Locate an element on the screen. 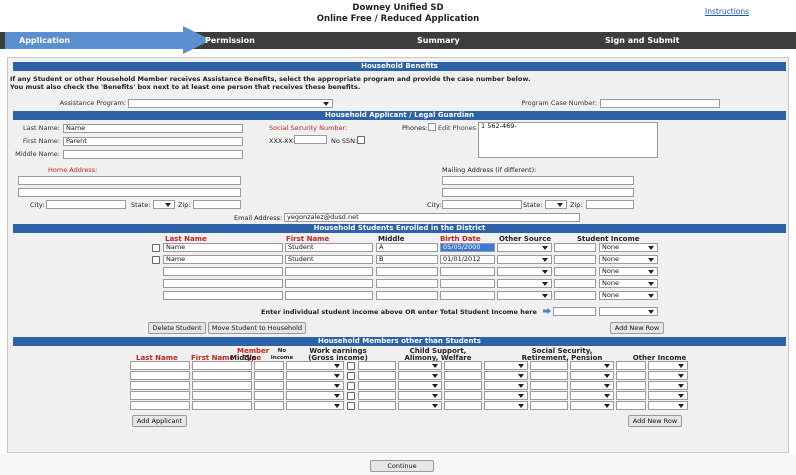 The width and height of the screenshot is (796, 475). step-application: Application is located at coordinates (94, 40).